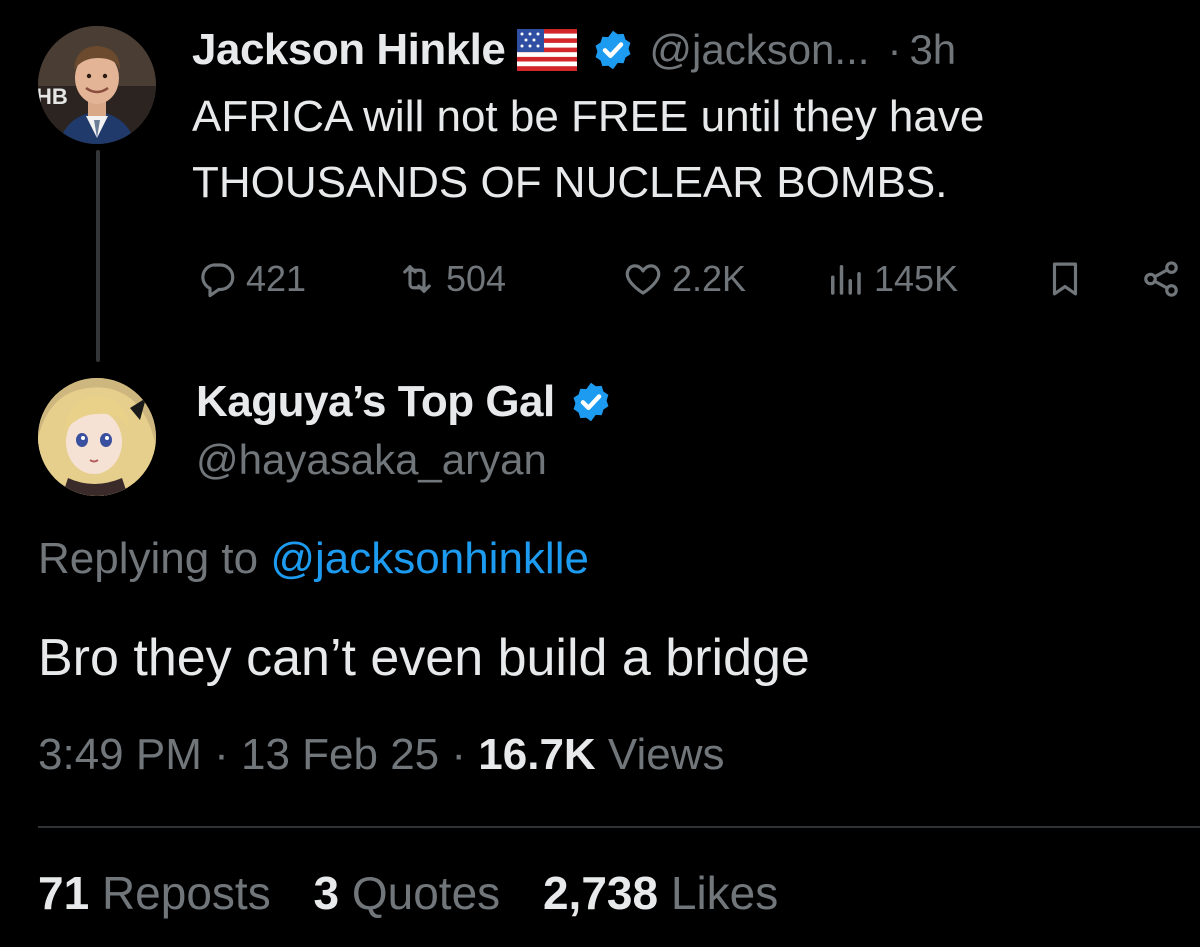 The width and height of the screenshot is (1200, 947). I want to click on bookmark-button, so click(1065, 279).